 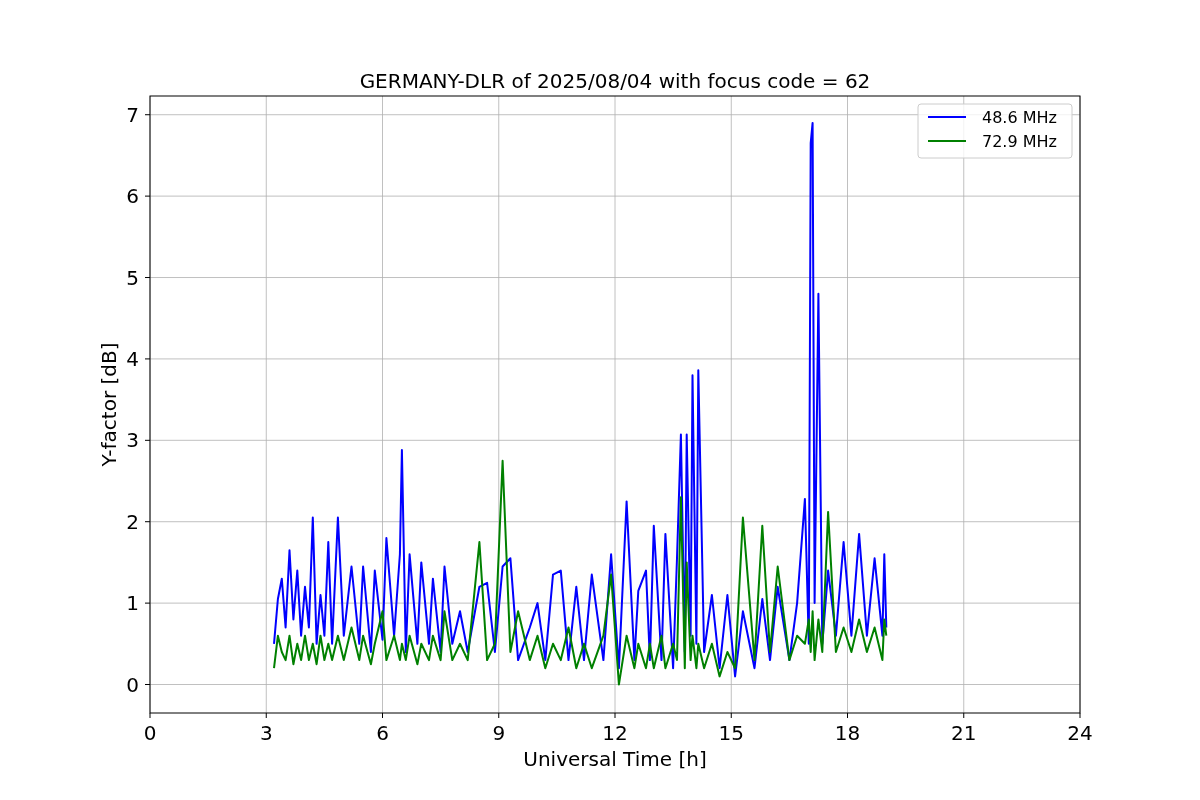 I want to click on legend-label: 72.9 MHz, so click(x=1019, y=141).